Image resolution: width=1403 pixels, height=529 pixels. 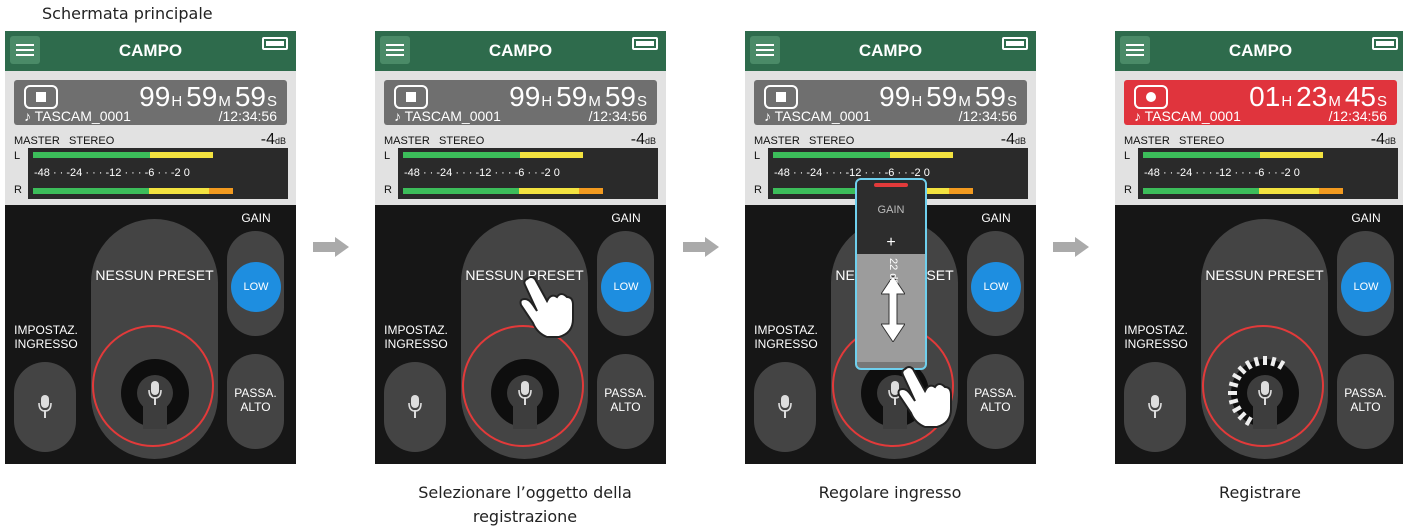 What do you see at coordinates (1260, 492) in the screenshot?
I see `step4-caption: Registrare` at bounding box center [1260, 492].